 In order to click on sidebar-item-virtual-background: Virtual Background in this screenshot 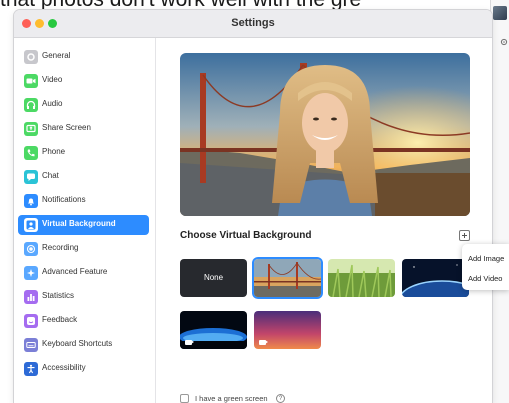, I will do `click(83, 225)`.